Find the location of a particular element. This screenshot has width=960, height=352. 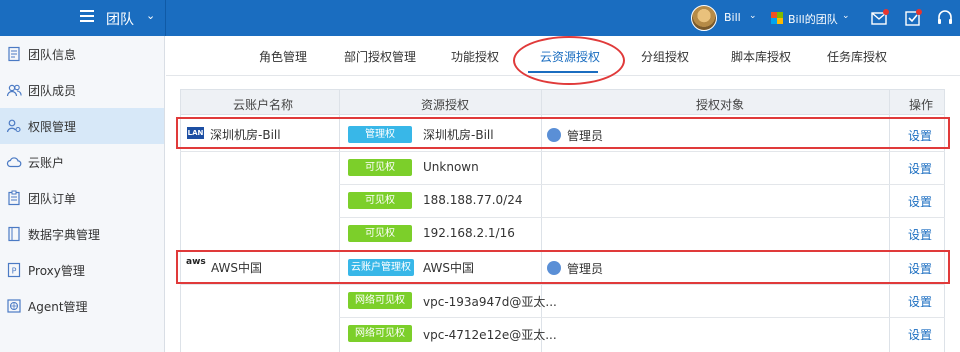

headset-icon is located at coordinates (945, 18).